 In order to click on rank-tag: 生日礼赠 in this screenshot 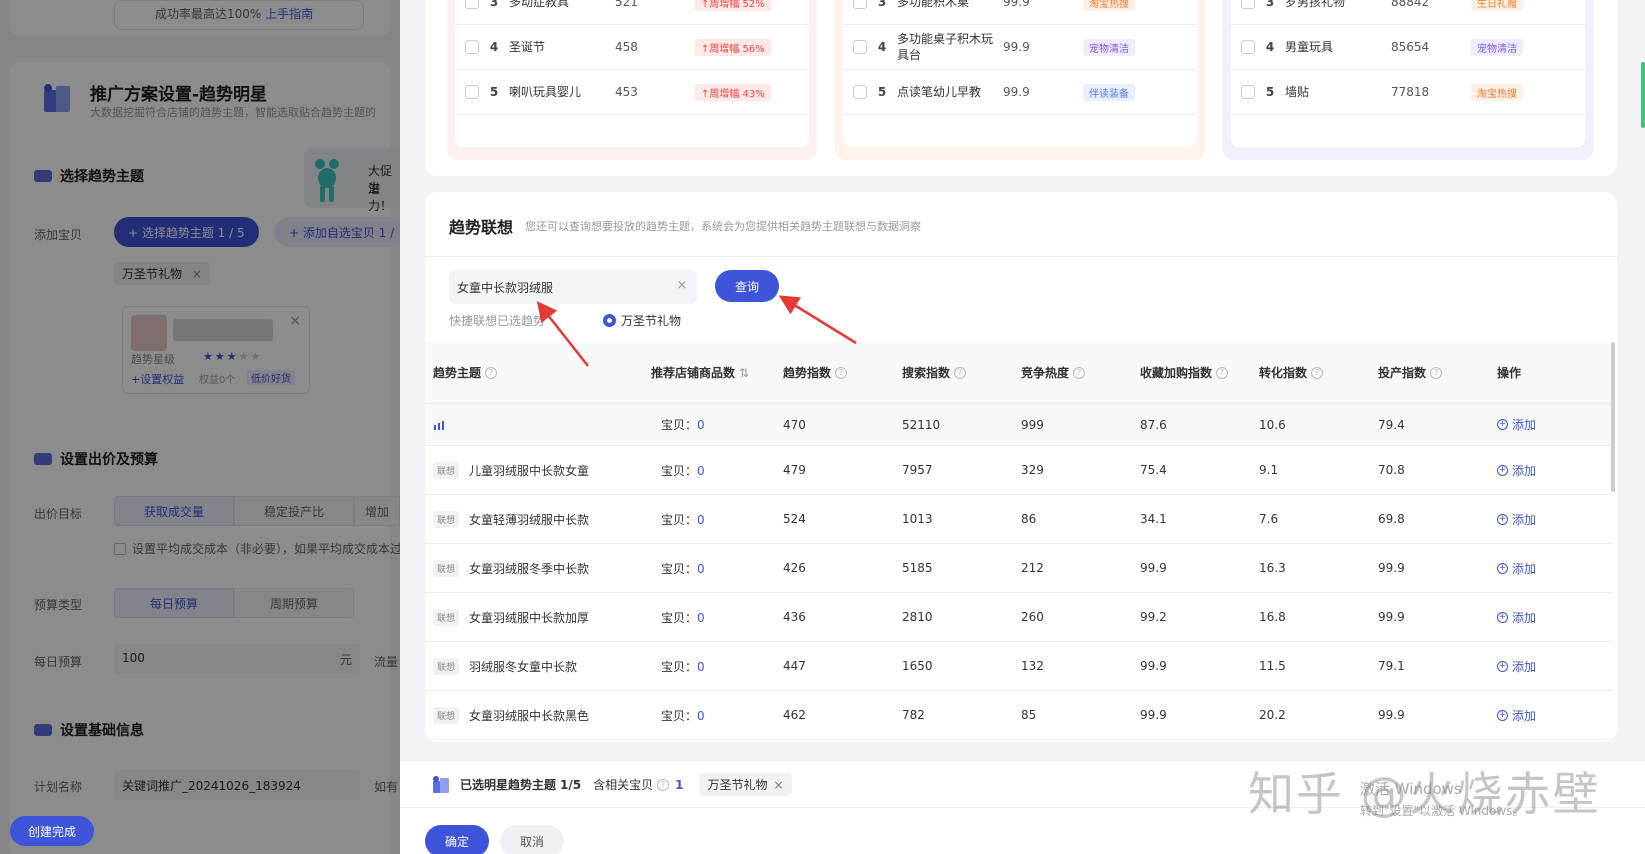, I will do `click(1497, 5)`.